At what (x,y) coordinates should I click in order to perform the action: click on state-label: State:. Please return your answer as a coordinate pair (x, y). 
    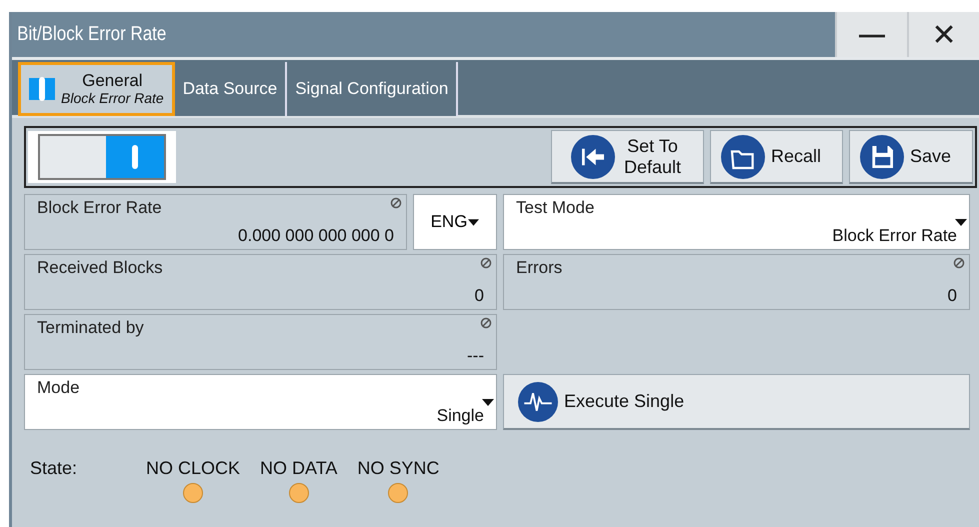
    Looking at the image, I should click on (53, 468).